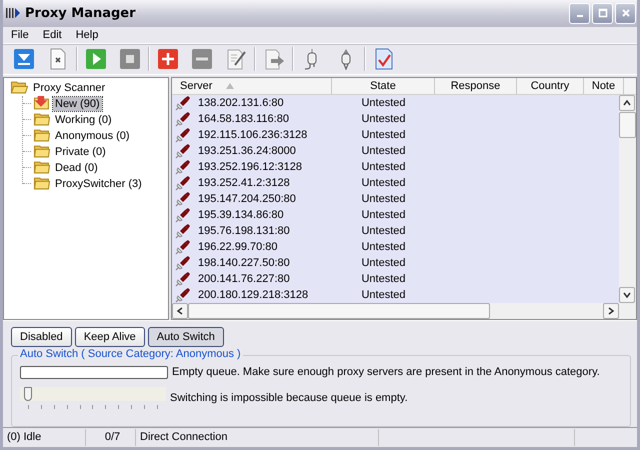  Describe the element at coordinates (383, 86) in the screenshot. I see `column-header: State` at that location.